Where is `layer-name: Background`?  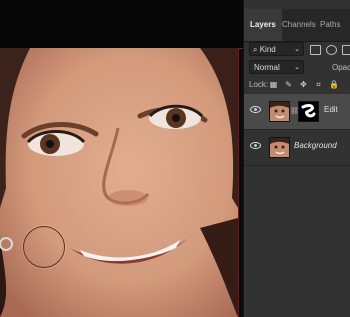
layer-name: Background is located at coordinates (315, 145).